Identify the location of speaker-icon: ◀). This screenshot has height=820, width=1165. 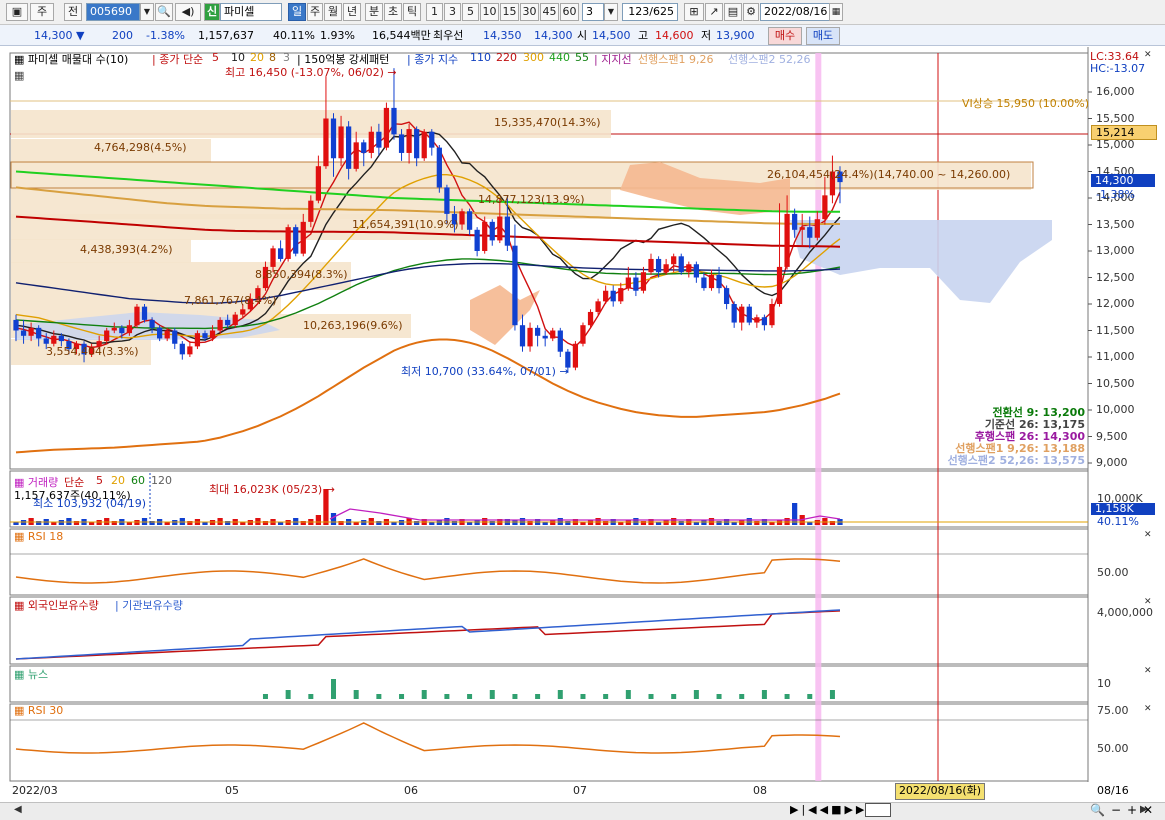
(188, 12).